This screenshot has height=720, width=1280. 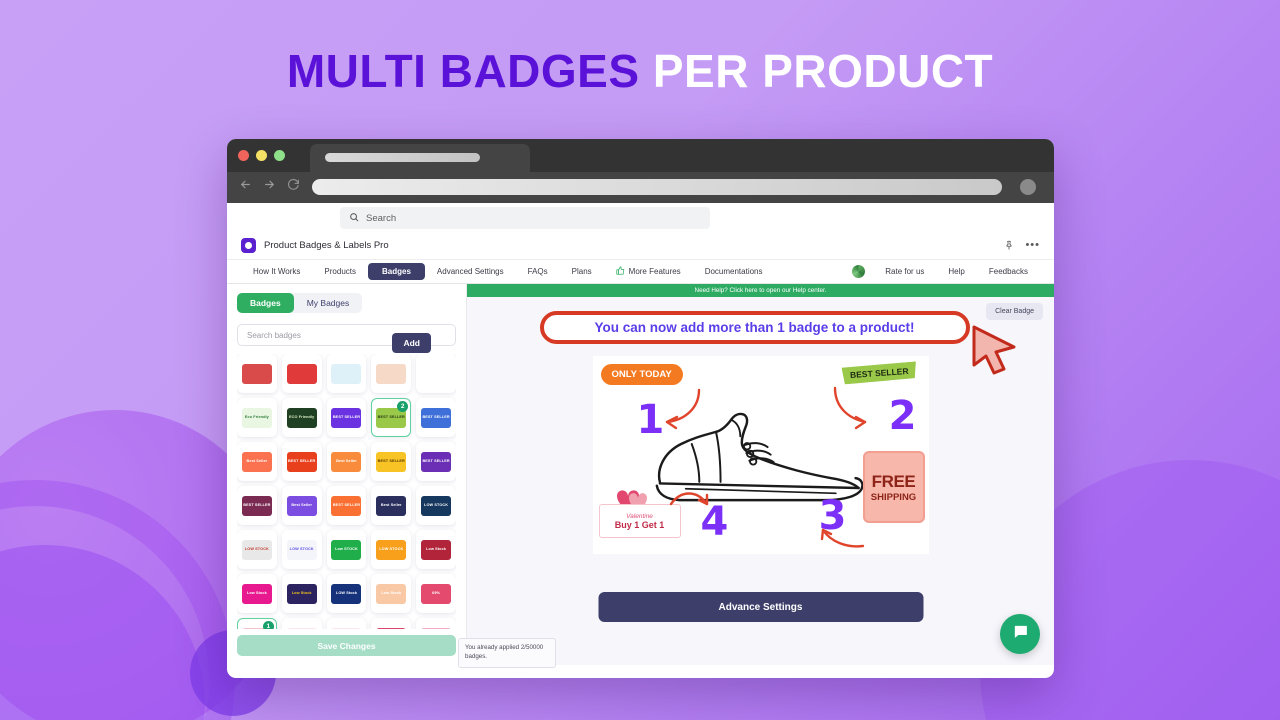 I want to click on best-seller-navy-circle-badge: Best Seller, so click(x=391, y=505).